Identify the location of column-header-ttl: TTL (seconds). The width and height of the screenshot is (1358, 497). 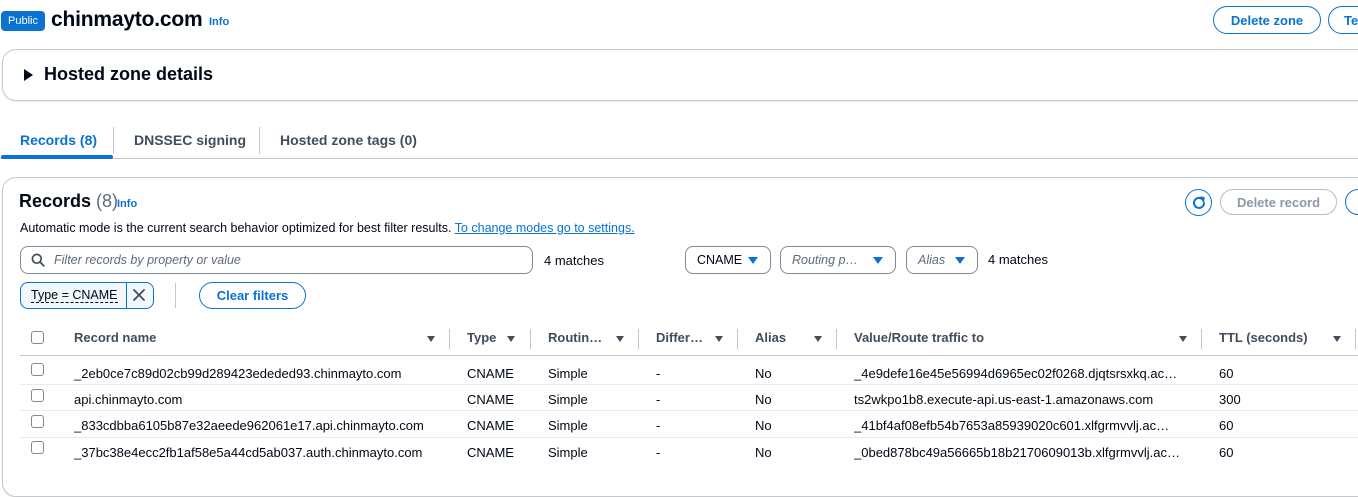
(1263, 337).